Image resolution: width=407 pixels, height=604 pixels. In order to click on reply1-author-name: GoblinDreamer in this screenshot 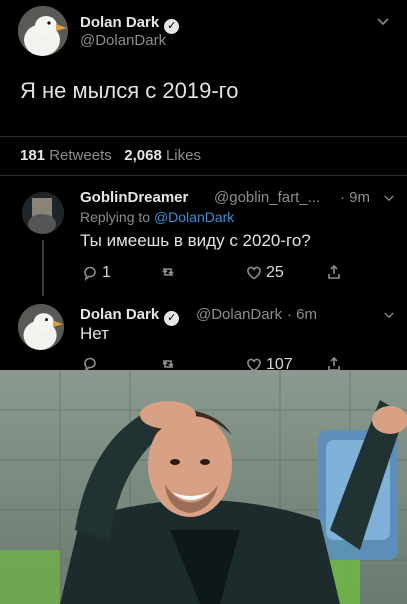, I will do `click(134, 197)`.